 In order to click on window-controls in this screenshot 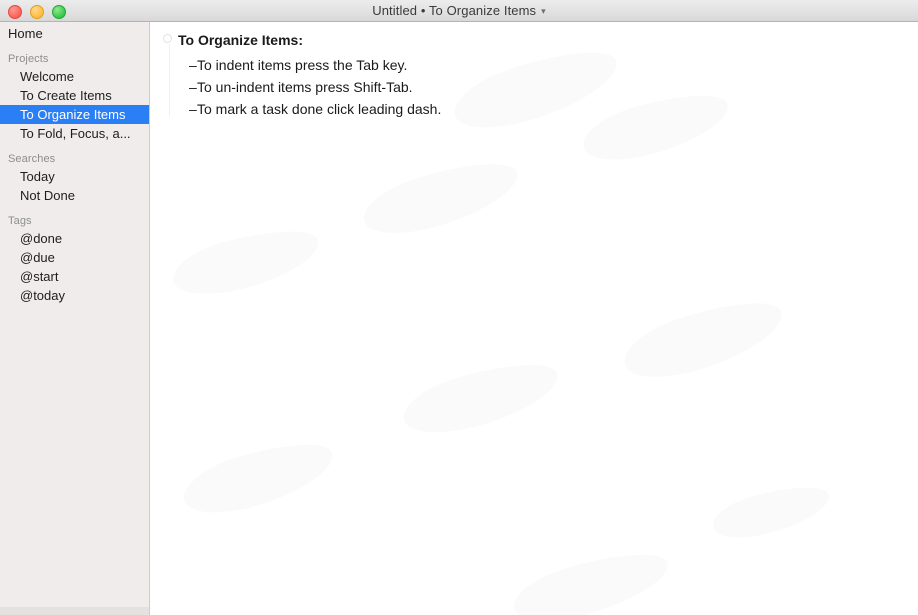, I will do `click(37, 12)`.